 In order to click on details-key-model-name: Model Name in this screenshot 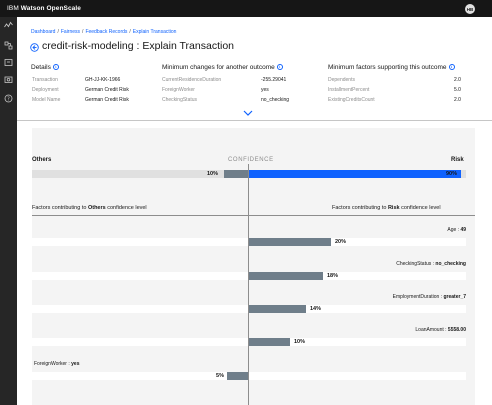, I will do `click(46, 100)`.